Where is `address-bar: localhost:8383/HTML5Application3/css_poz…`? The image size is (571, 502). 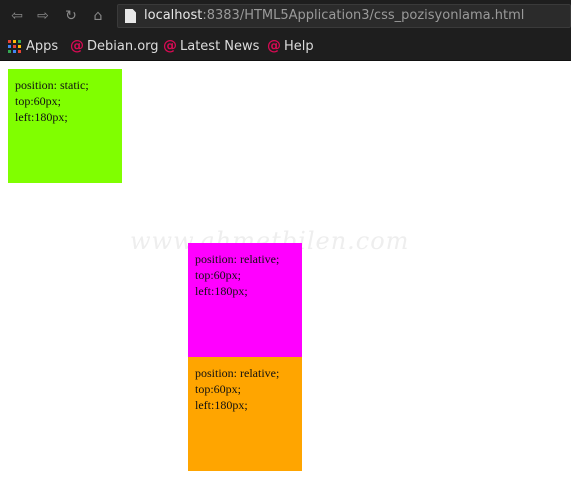 address-bar: localhost:8383/HTML5Application3/css_poz… is located at coordinates (344, 16).